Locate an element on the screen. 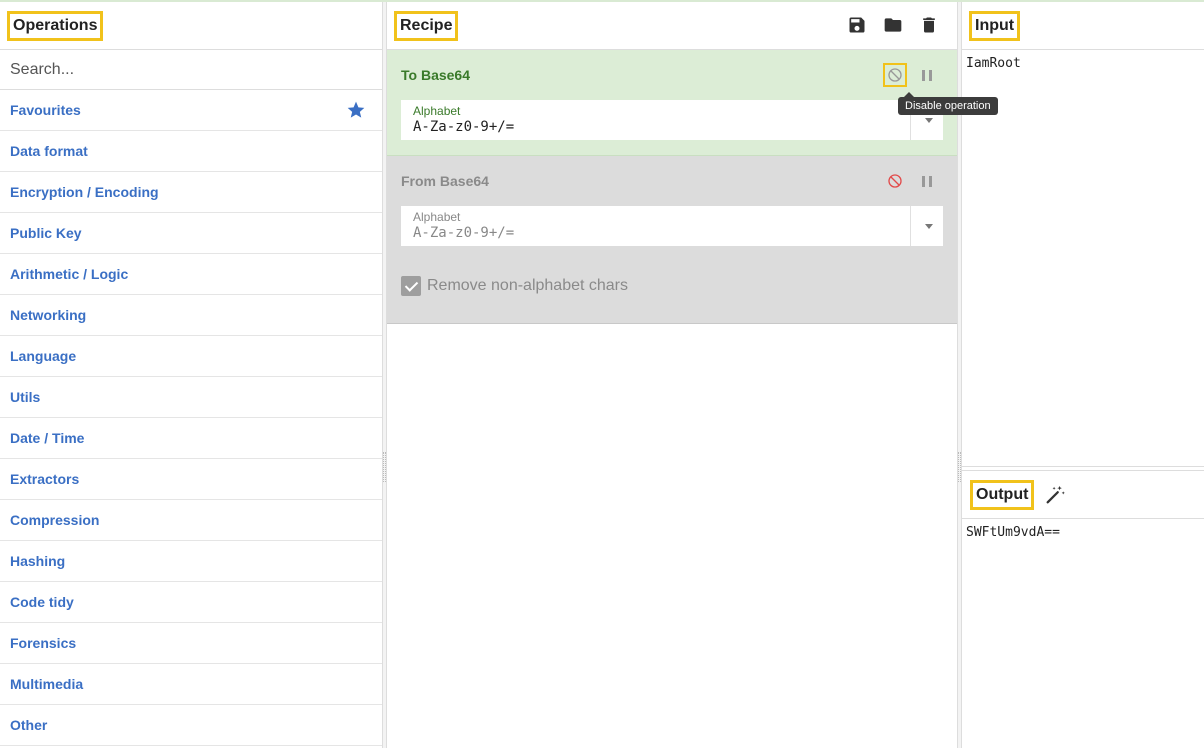 The height and width of the screenshot is (748, 1204). operations-title: Operations is located at coordinates (55, 25).